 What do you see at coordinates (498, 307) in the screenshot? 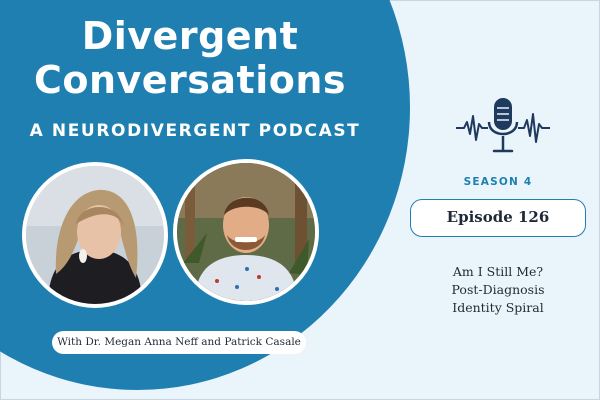
I see `episode-title-line: Identity Spiral` at bounding box center [498, 307].